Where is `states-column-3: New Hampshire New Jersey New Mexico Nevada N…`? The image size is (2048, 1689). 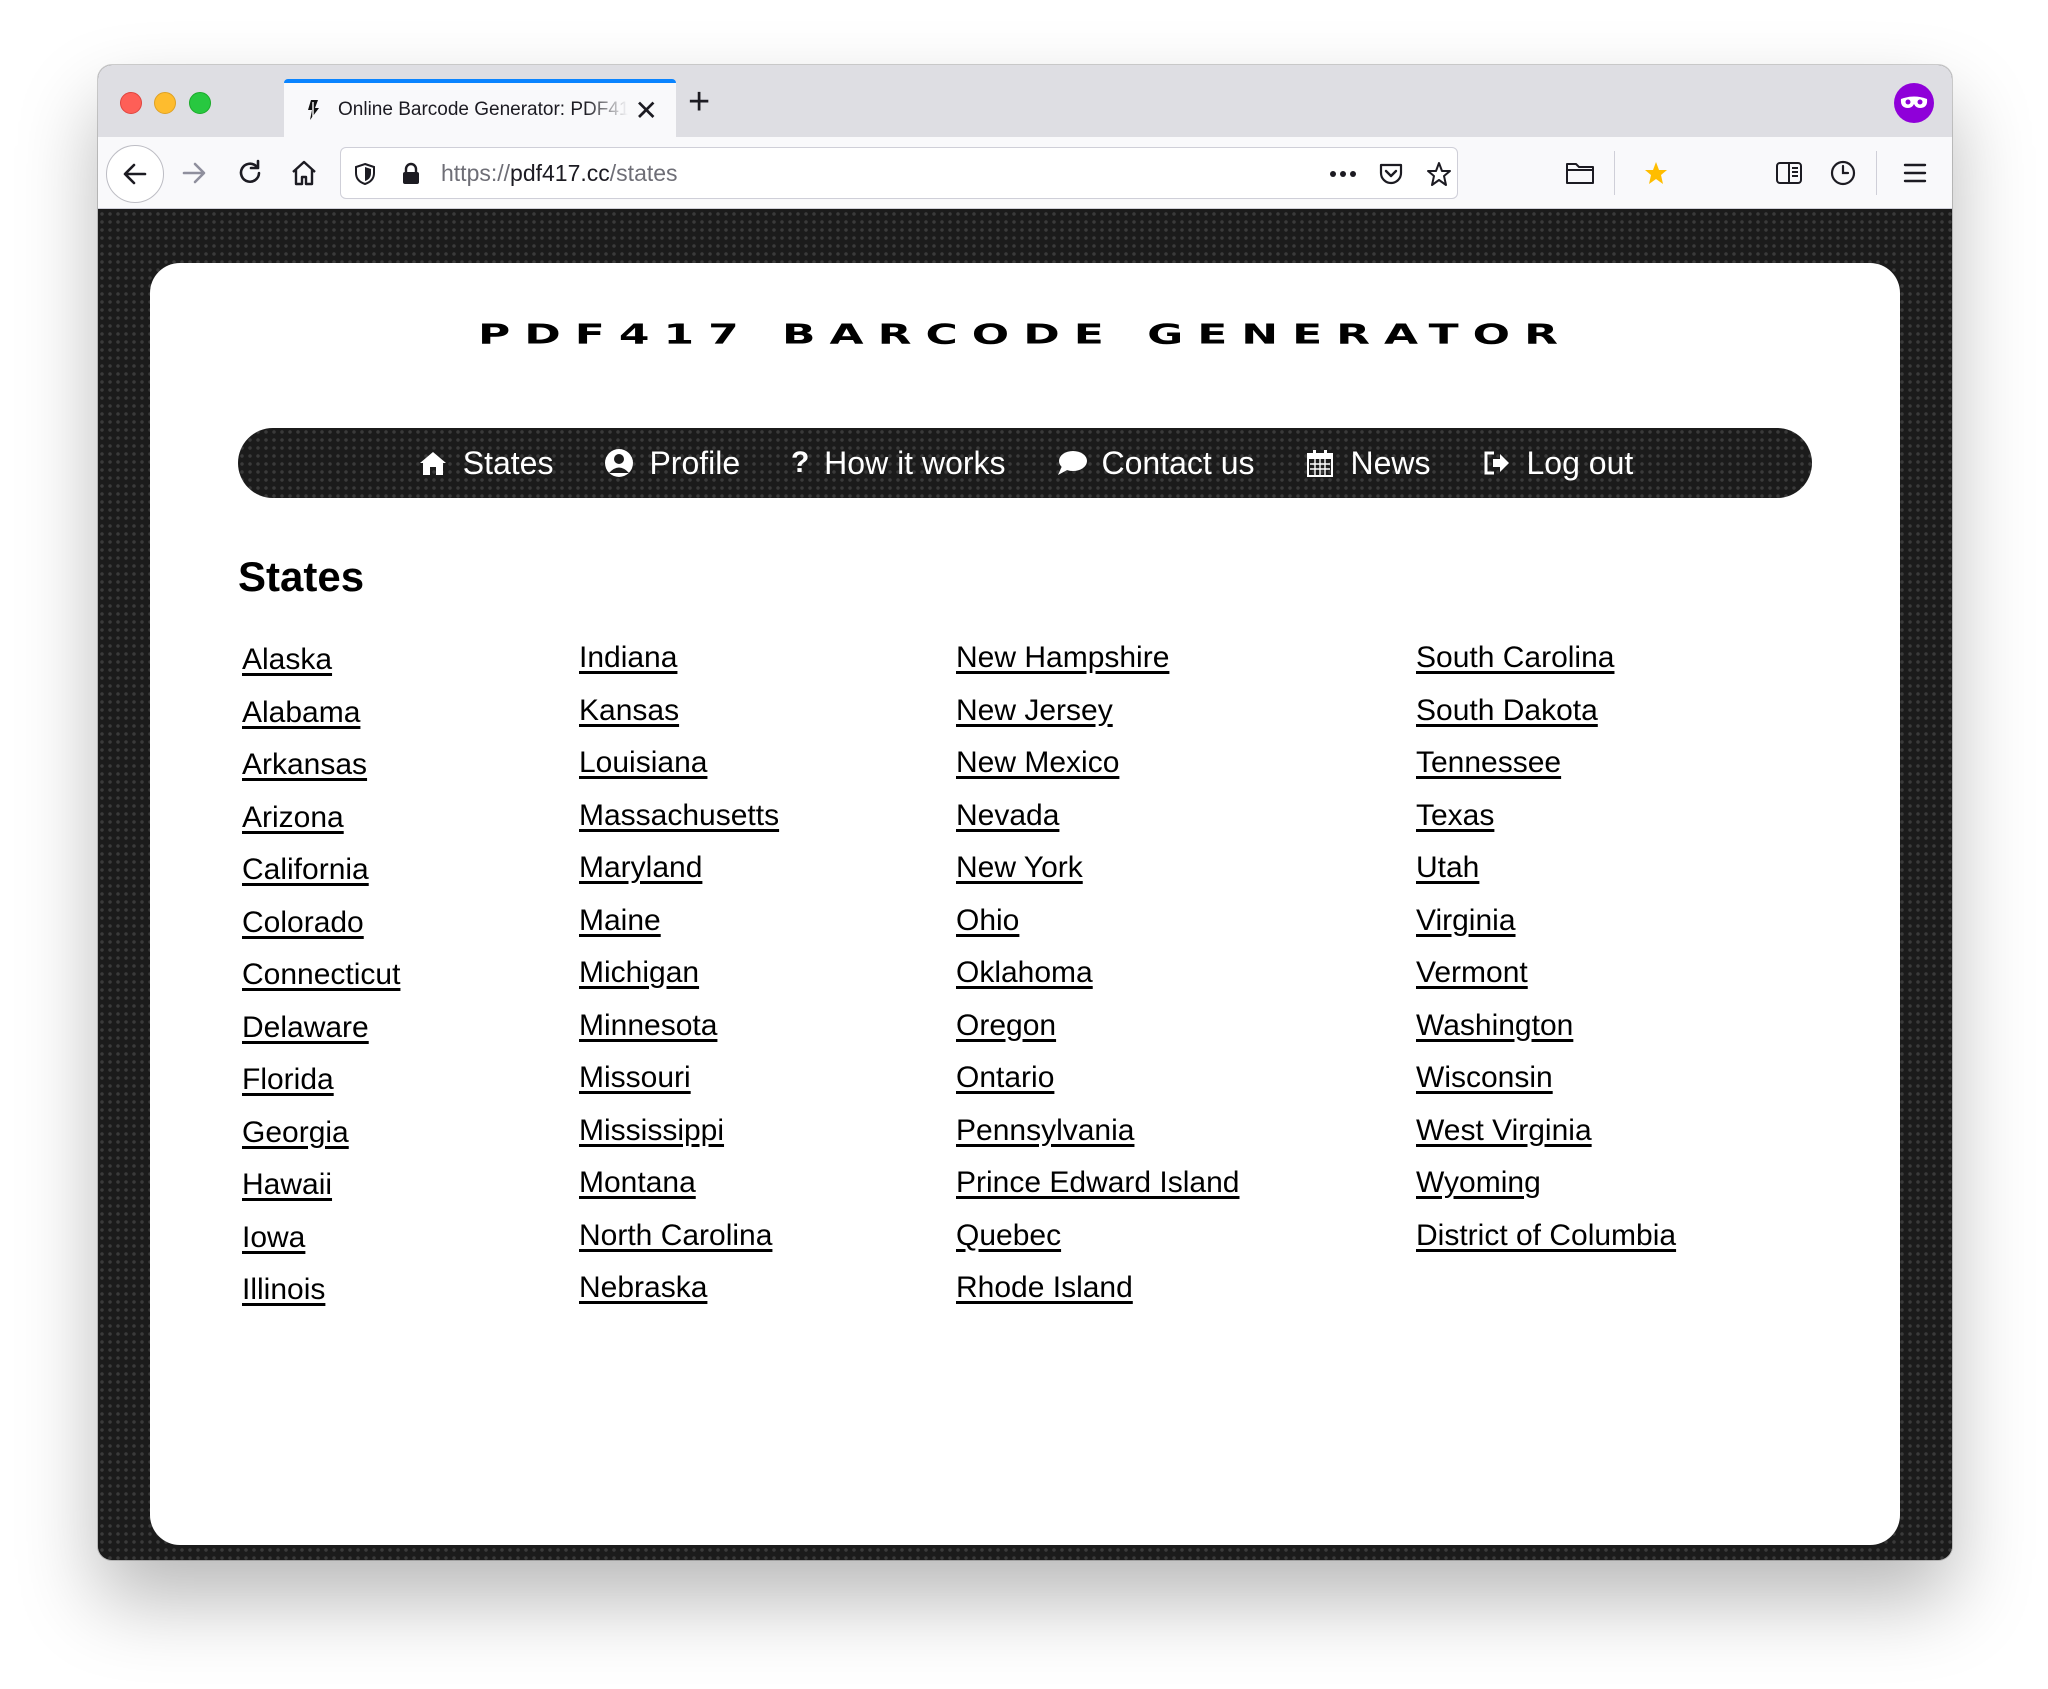
states-column-3: New Hampshire New Jersey New Mexico Nevada N… is located at coordinates (1097, 982).